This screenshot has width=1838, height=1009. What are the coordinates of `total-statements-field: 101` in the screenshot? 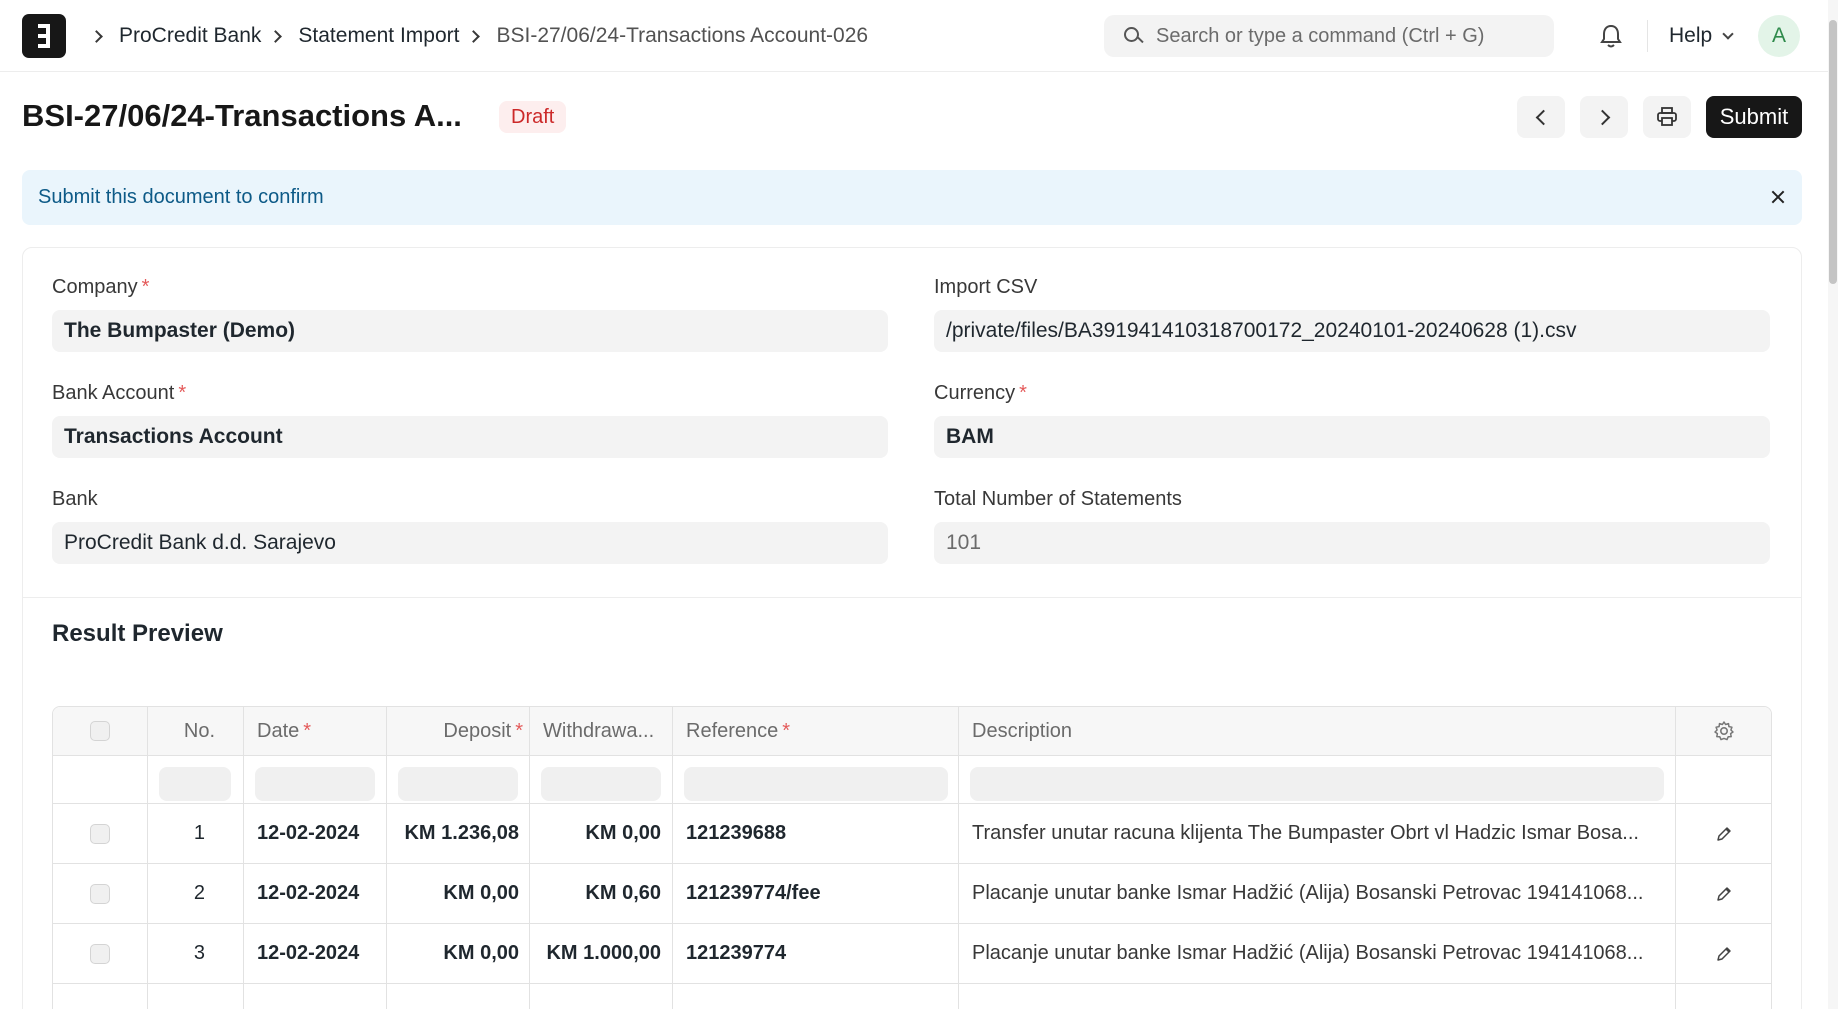 It's located at (1352, 543).